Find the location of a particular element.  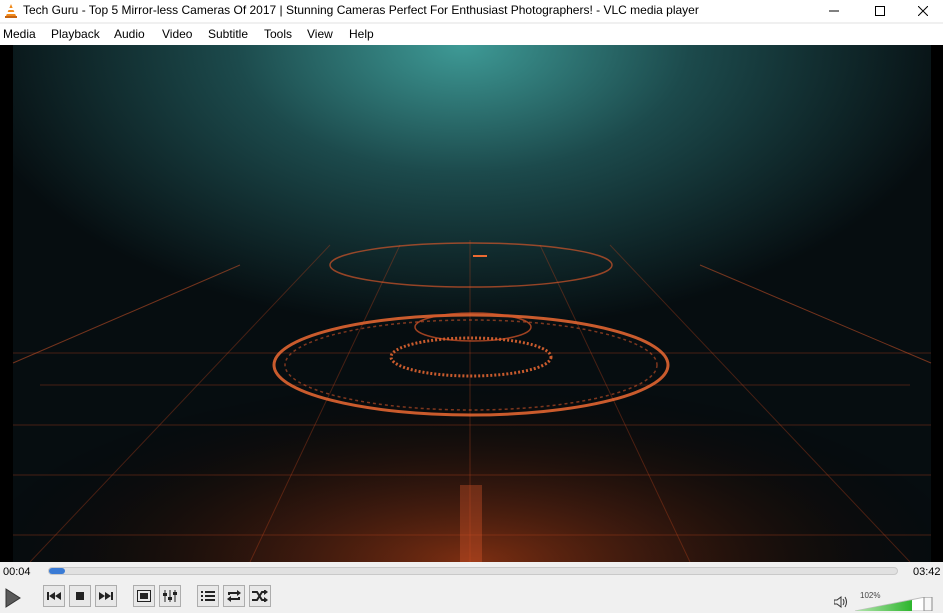

fullscreen-icon is located at coordinates (144, 596).